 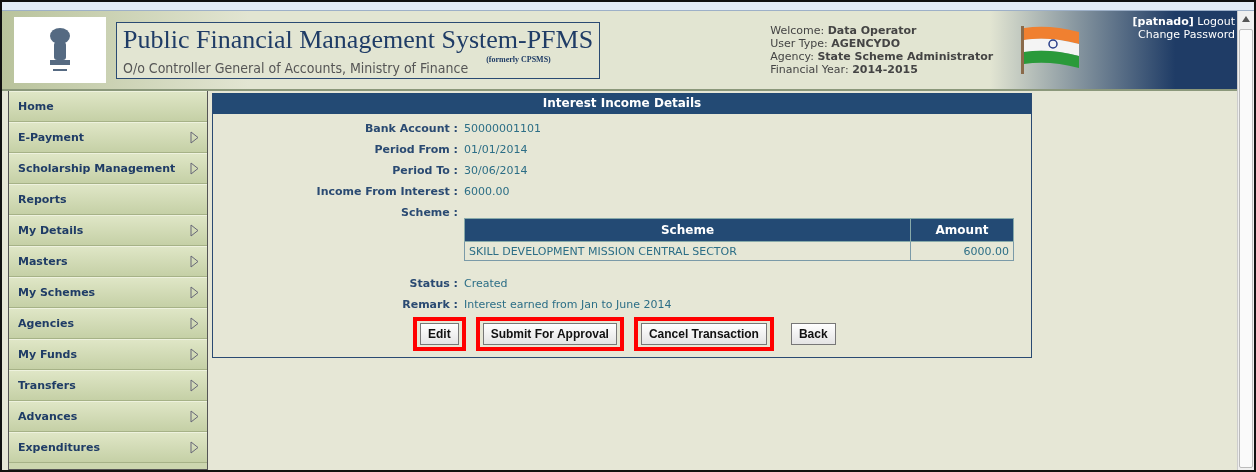 I want to click on sidebar-item: My Funds, so click(x=108, y=354).